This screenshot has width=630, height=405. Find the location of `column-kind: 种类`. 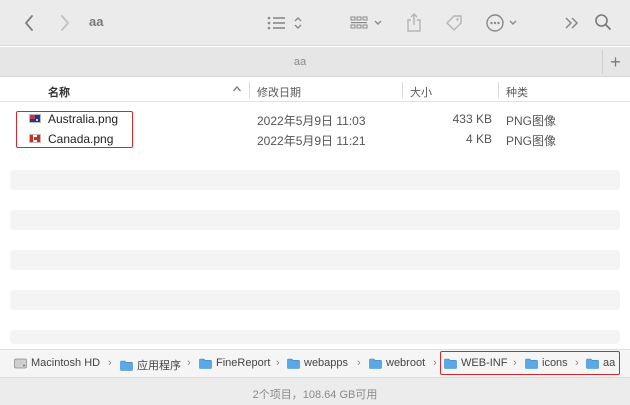

column-kind: 种类 is located at coordinates (517, 92).